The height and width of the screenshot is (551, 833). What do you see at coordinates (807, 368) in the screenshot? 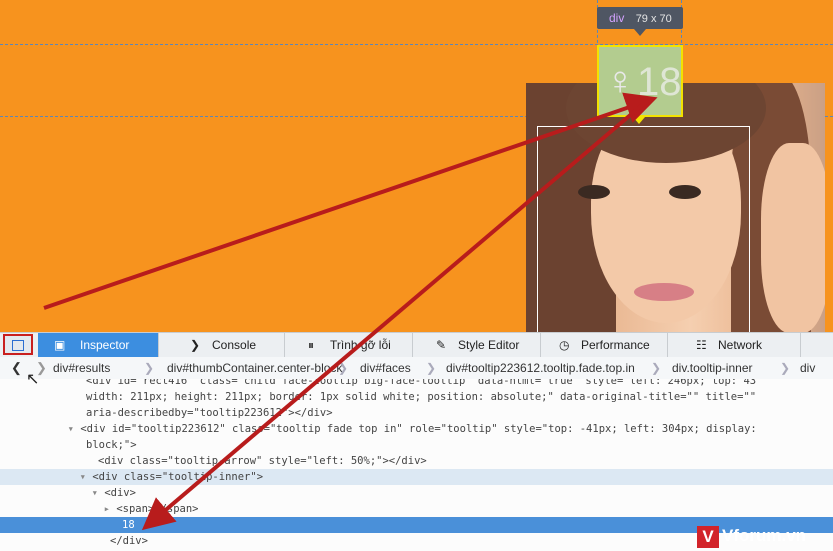
I see `breadcrumb-item: div` at bounding box center [807, 368].